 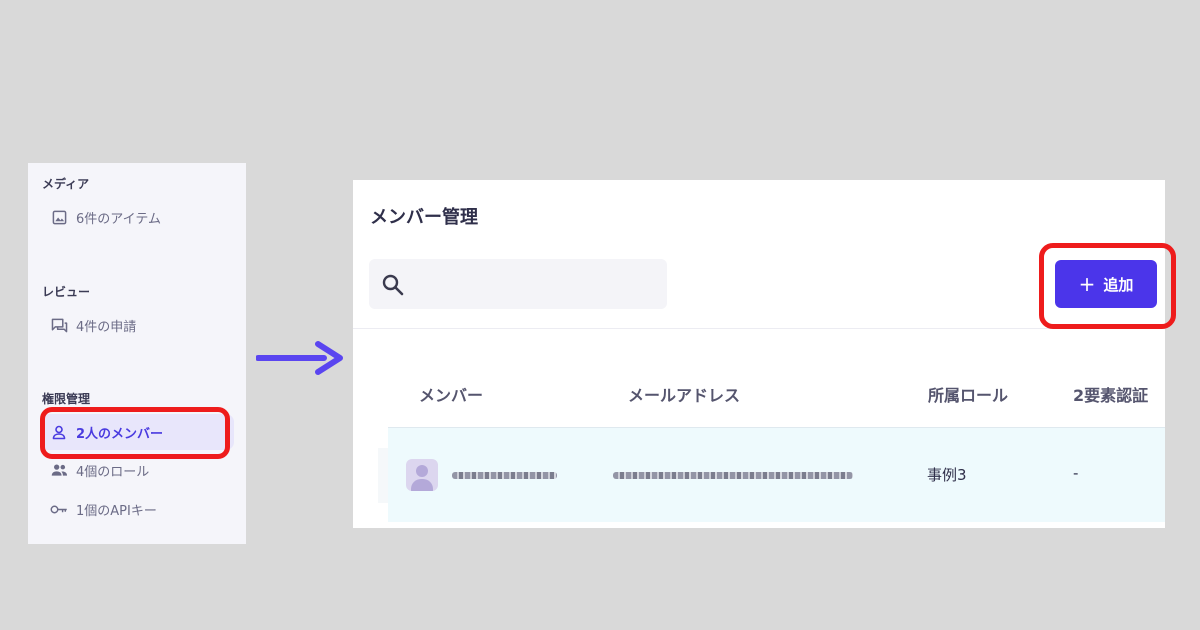 I want to click on page-title: メンバー管理, so click(x=424, y=217).